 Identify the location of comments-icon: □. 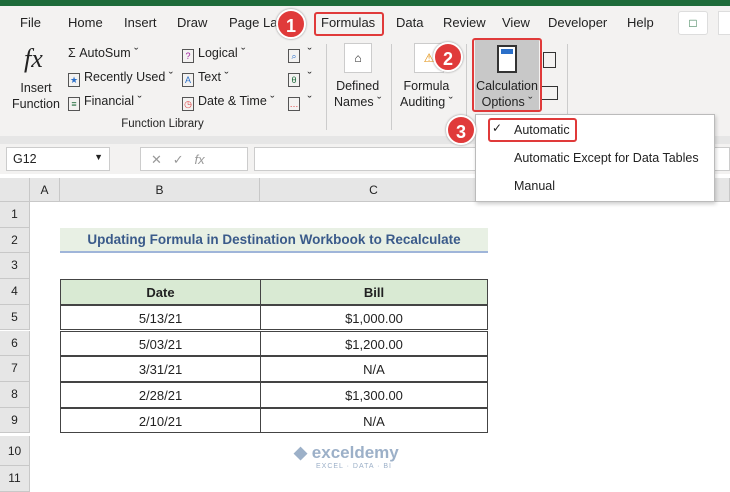
(693, 23).